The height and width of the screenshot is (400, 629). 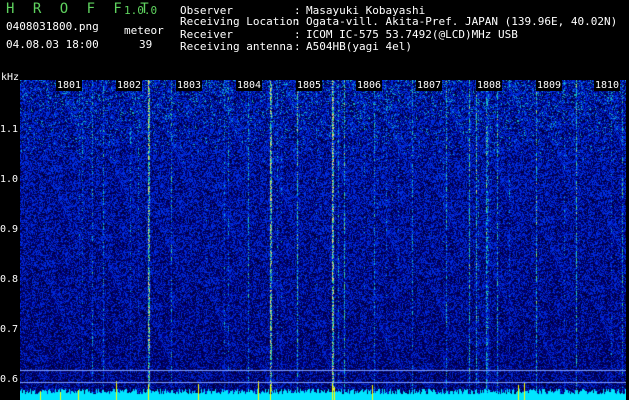 What do you see at coordinates (429, 85) in the screenshot?
I see `x-tick-label: 1807` at bounding box center [429, 85].